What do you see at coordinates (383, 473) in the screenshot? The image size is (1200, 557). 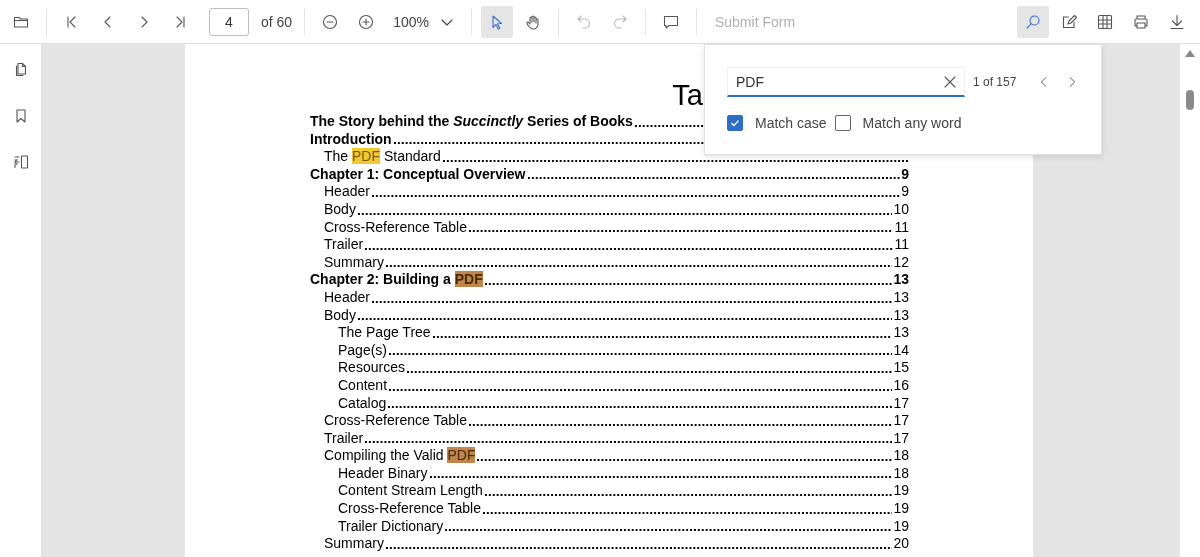 I see `toc-entry-title: Header Binary` at bounding box center [383, 473].